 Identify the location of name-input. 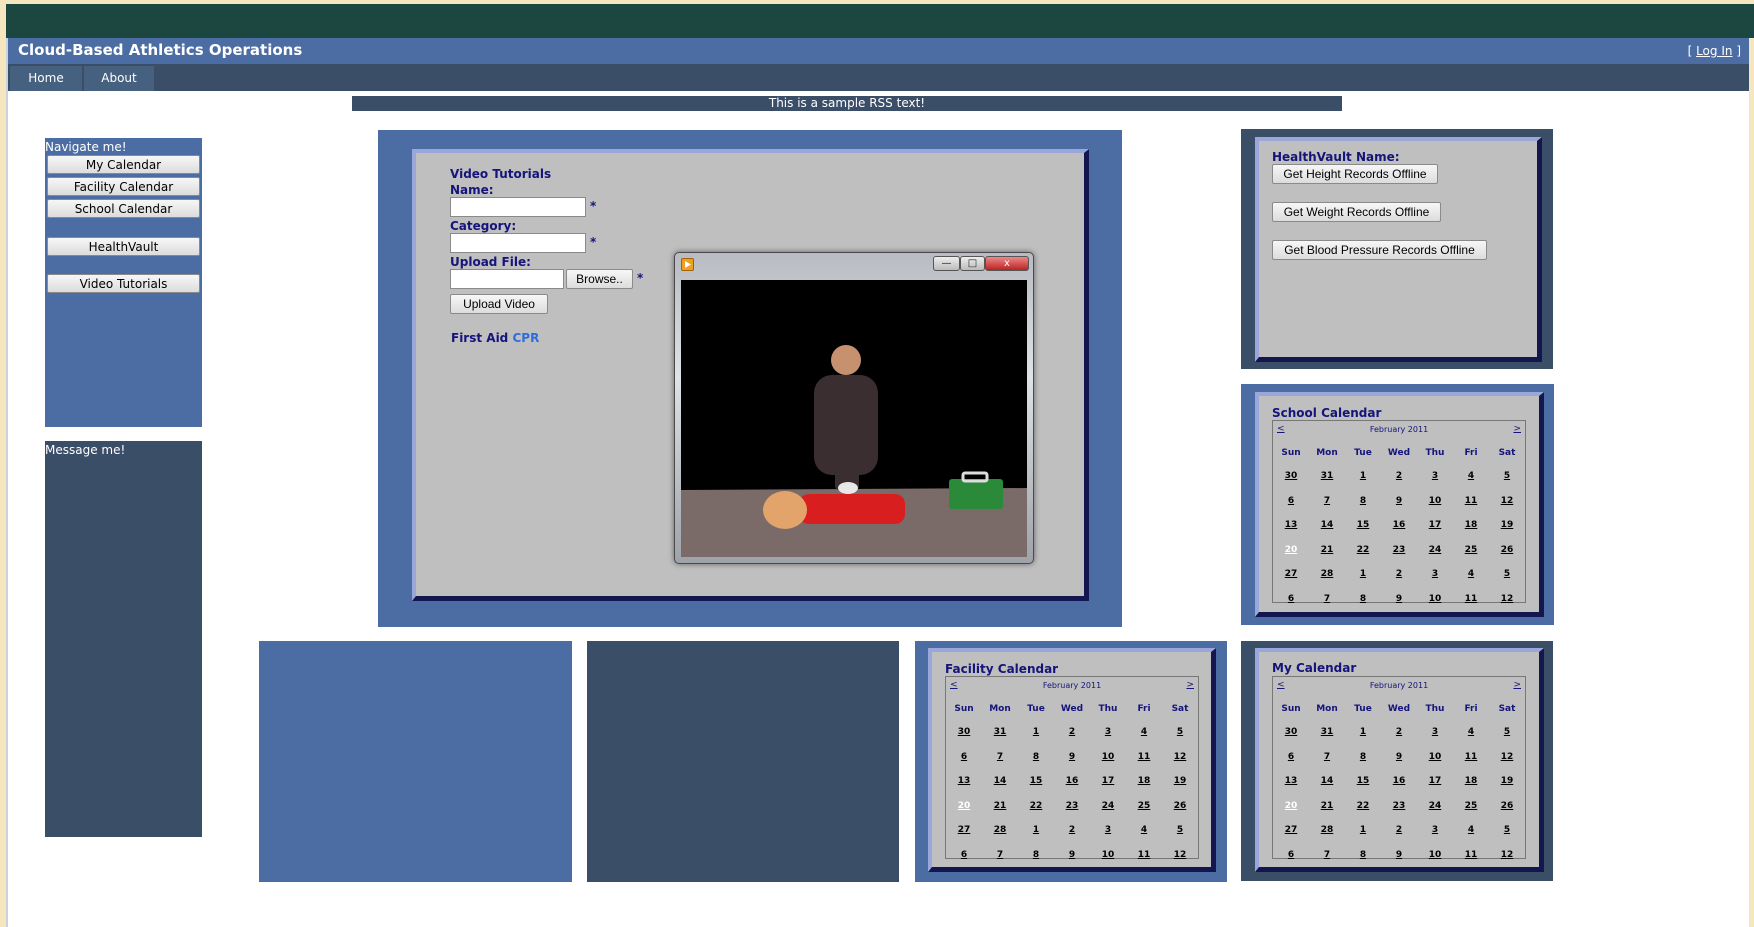
(518, 207).